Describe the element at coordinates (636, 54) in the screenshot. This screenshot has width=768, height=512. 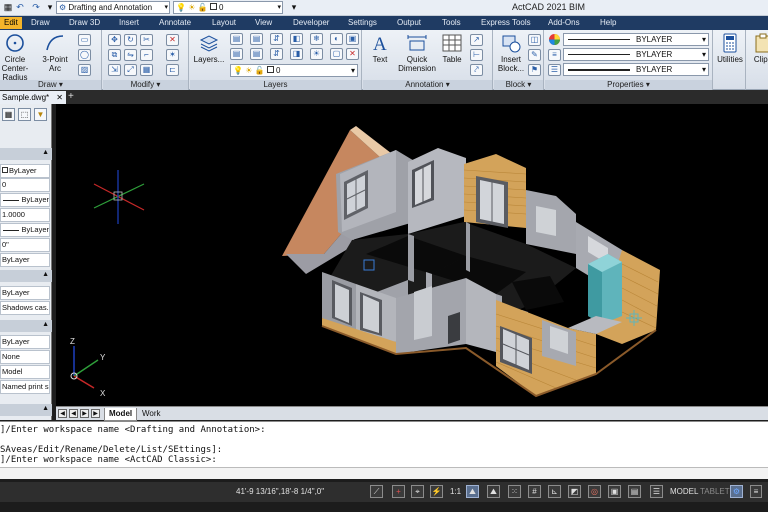
I see `linetype-combo: BYLAYER ▾` at that location.